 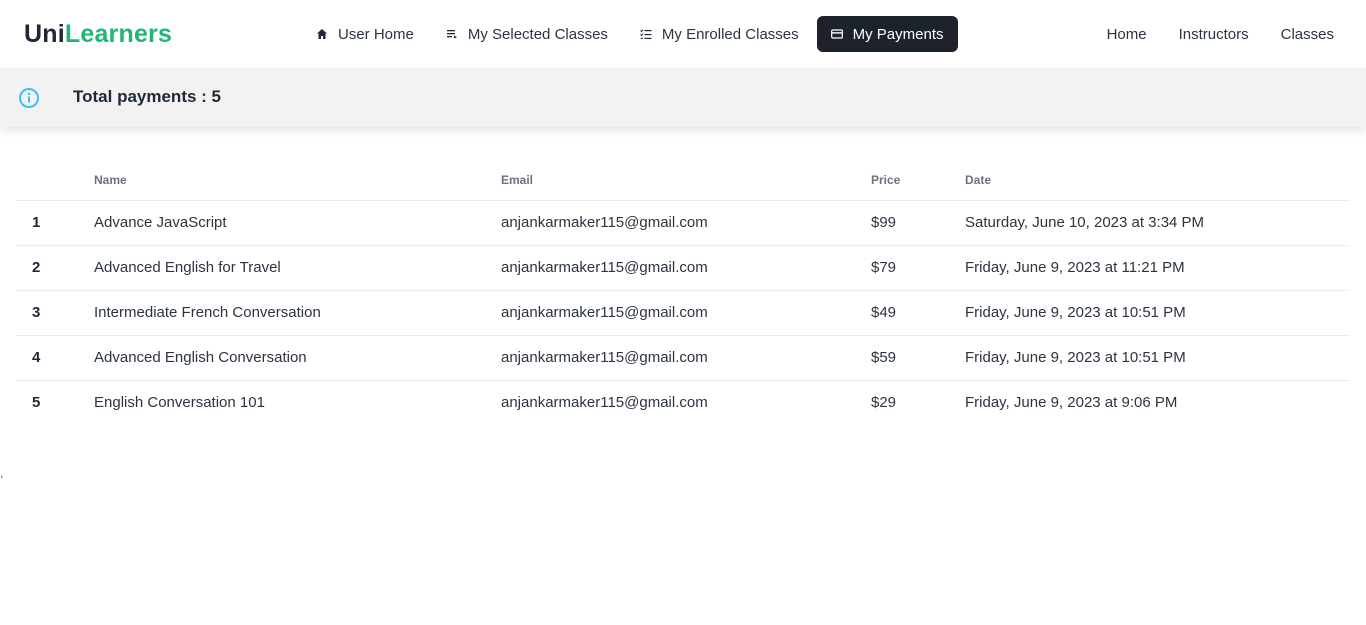 I want to click on class-name-cell: Advanced English Conversation, so click(x=297, y=357).